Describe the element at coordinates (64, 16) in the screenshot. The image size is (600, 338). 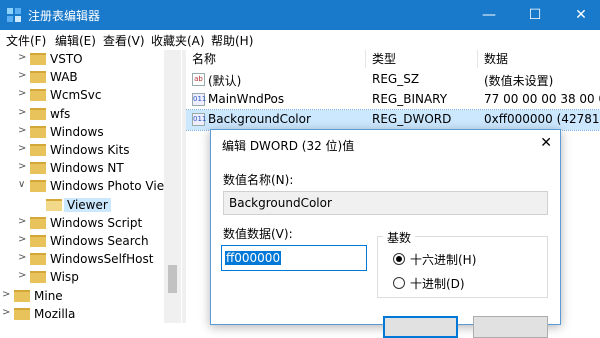
I see `window-title: 注册表编辑器` at that location.